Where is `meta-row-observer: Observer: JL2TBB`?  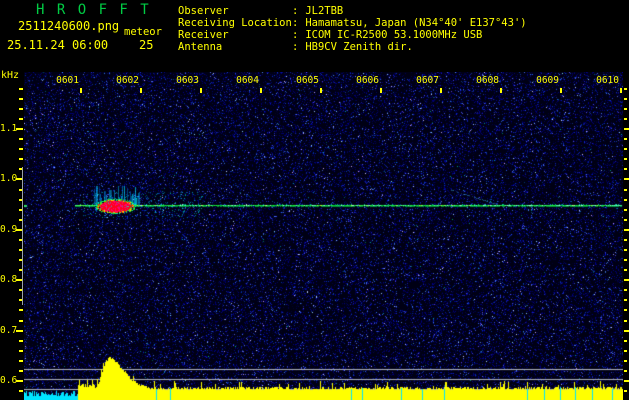
meta-row-observer: Observer: JL2TBB is located at coordinates (352, 11).